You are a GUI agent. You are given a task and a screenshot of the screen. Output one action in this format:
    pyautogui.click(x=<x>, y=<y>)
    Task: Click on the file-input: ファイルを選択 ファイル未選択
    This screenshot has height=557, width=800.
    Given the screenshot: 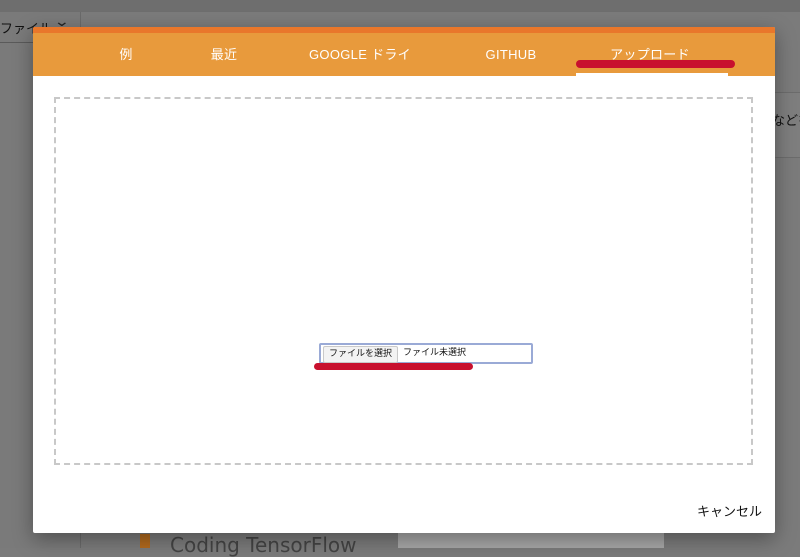 What is the action you would take?
    pyautogui.click(x=426, y=353)
    